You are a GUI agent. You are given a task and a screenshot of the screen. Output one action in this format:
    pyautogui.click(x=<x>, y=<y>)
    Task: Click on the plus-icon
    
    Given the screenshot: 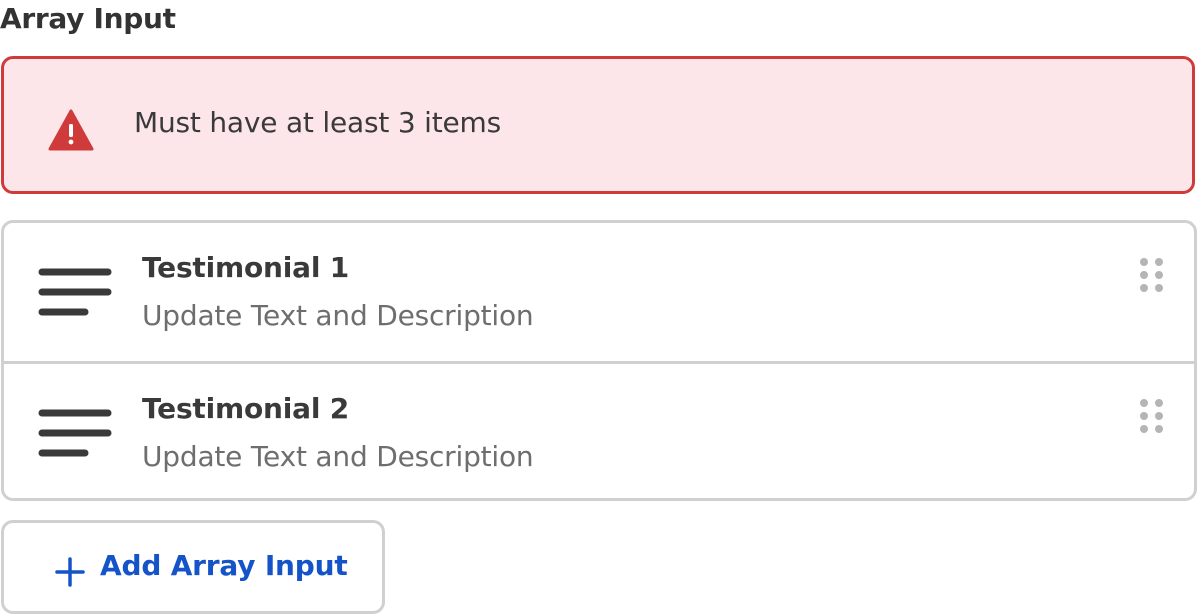 What is the action you would take?
    pyautogui.click(x=70, y=572)
    